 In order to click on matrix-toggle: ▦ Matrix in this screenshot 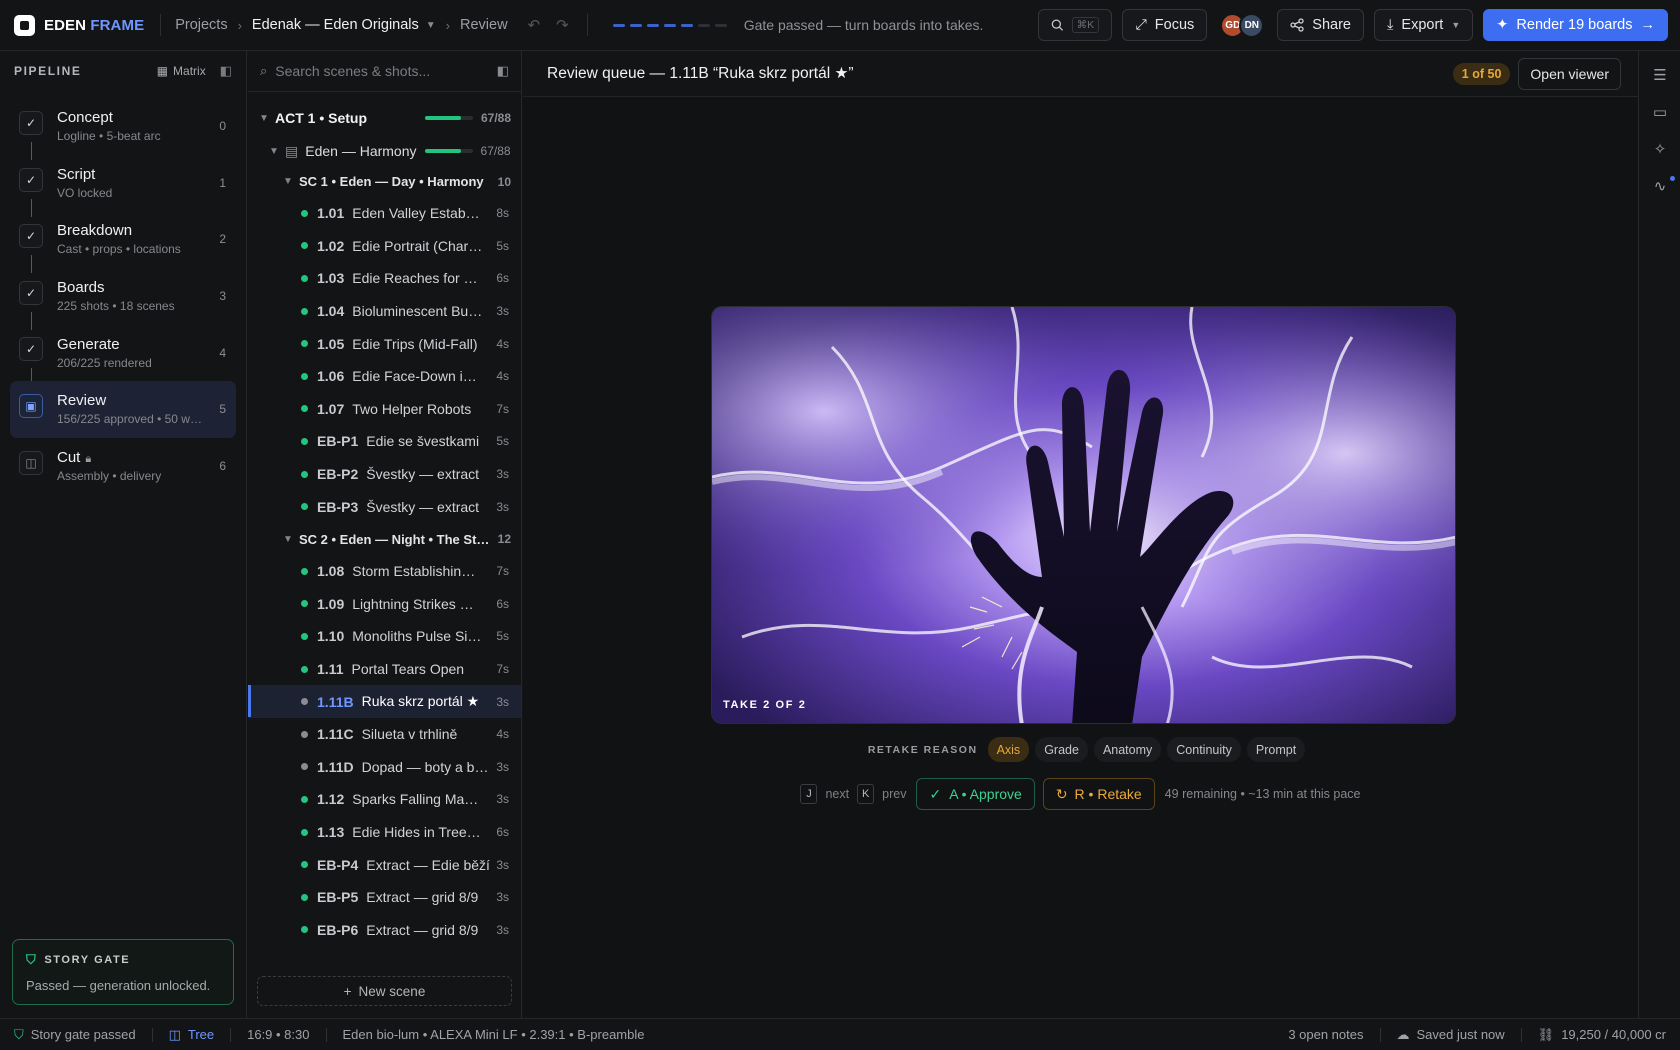, I will do `click(181, 71)`.